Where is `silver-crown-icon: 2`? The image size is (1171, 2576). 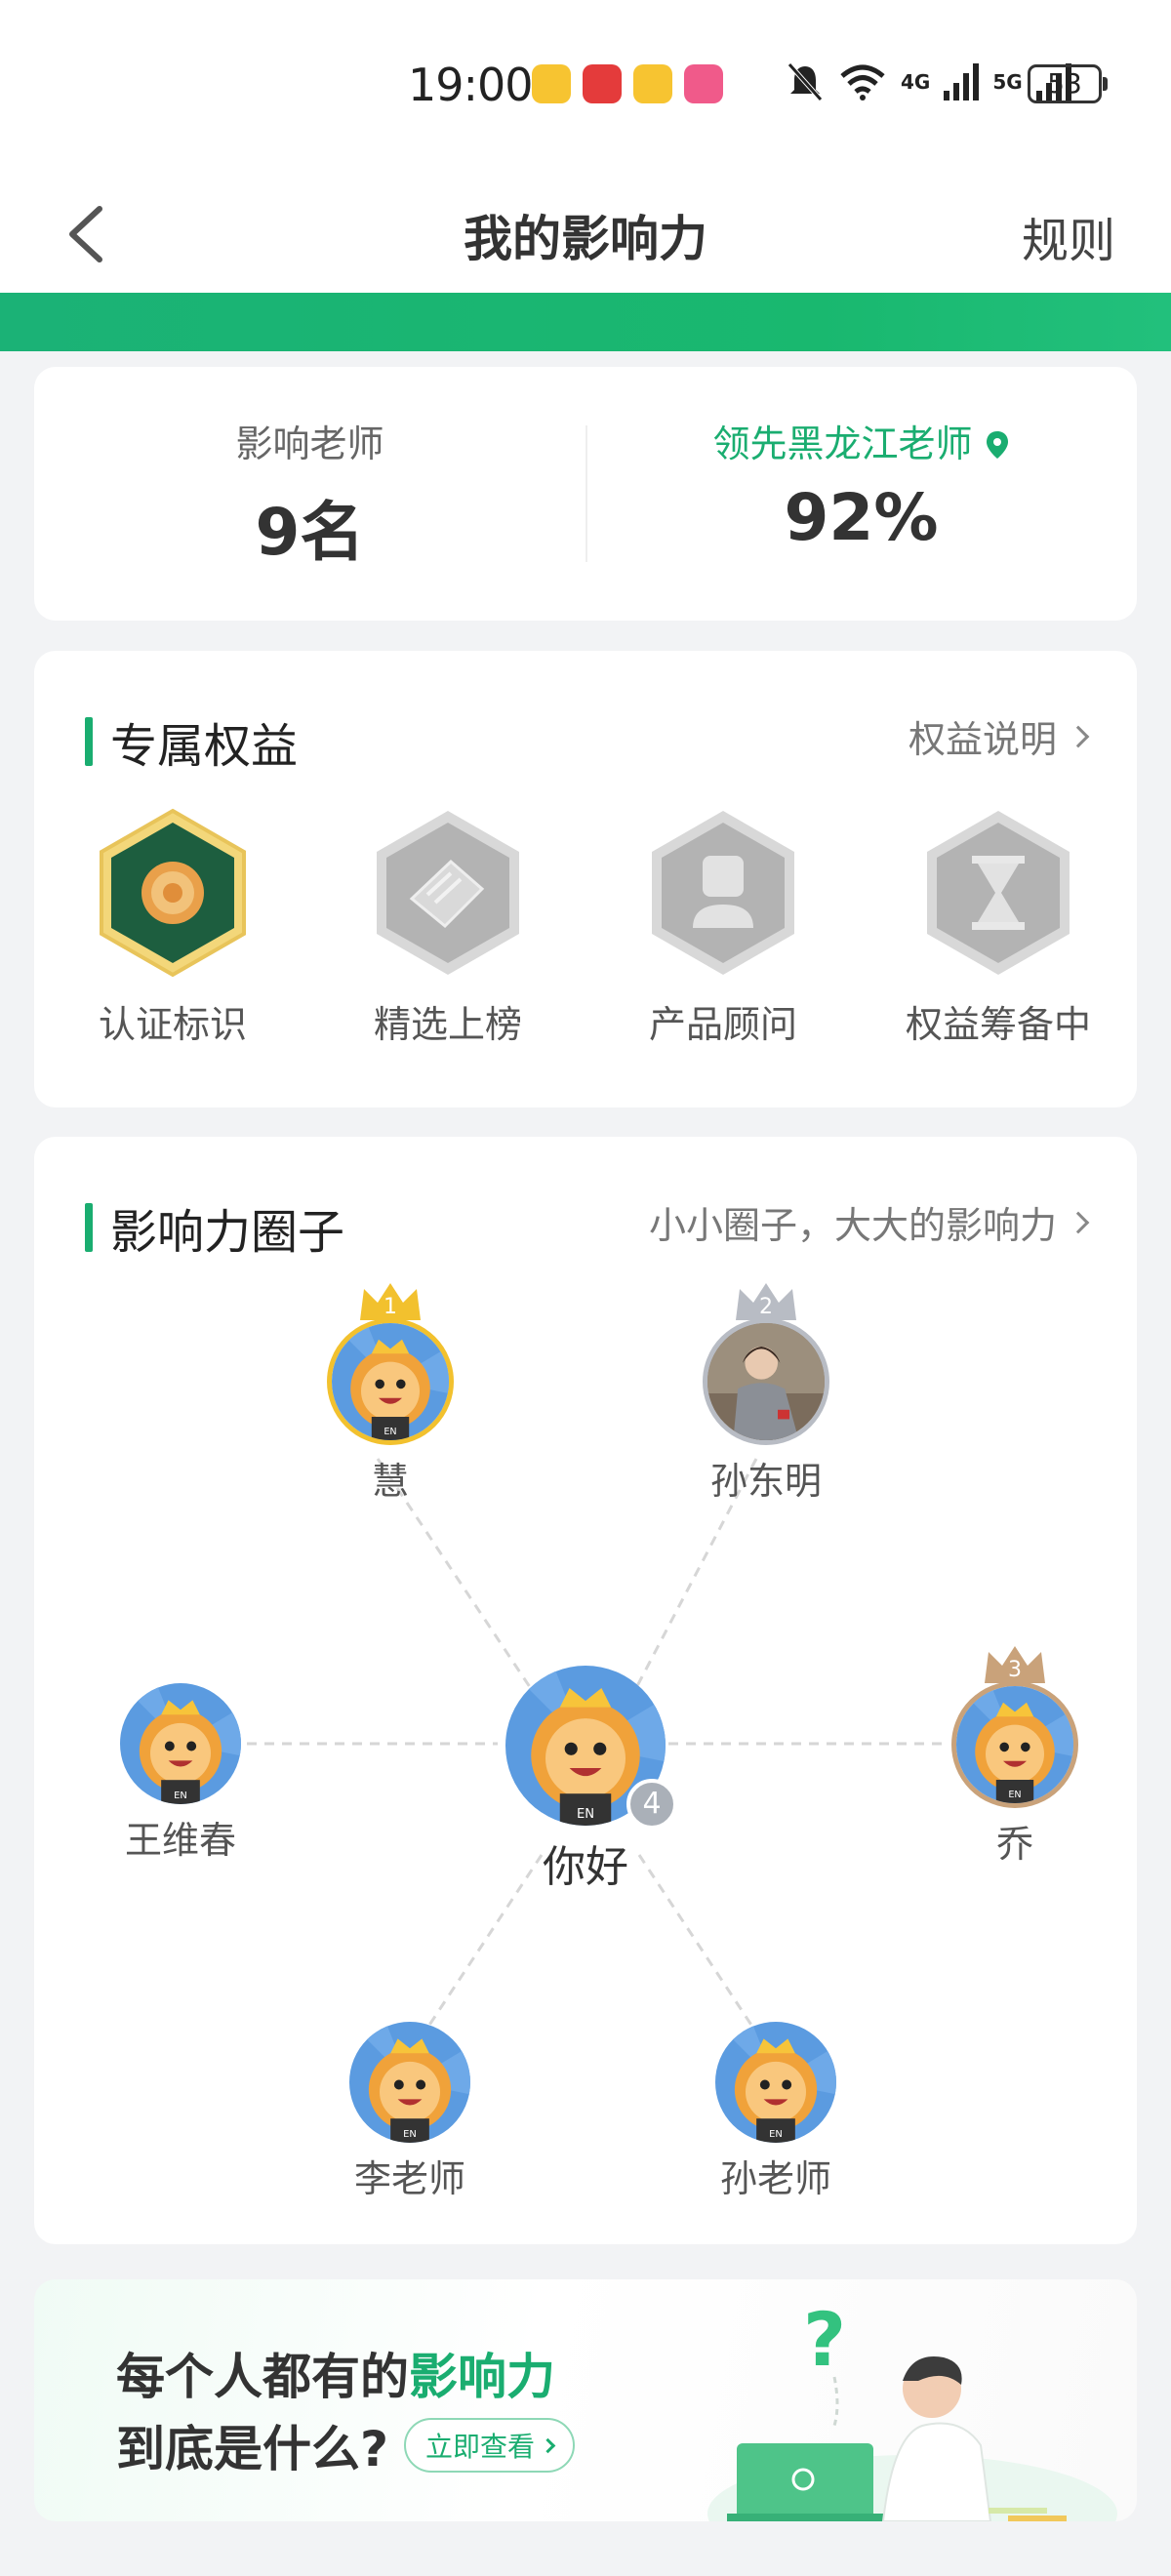
silver-crown-icon: 2 is located at coordinates (766, 1301).